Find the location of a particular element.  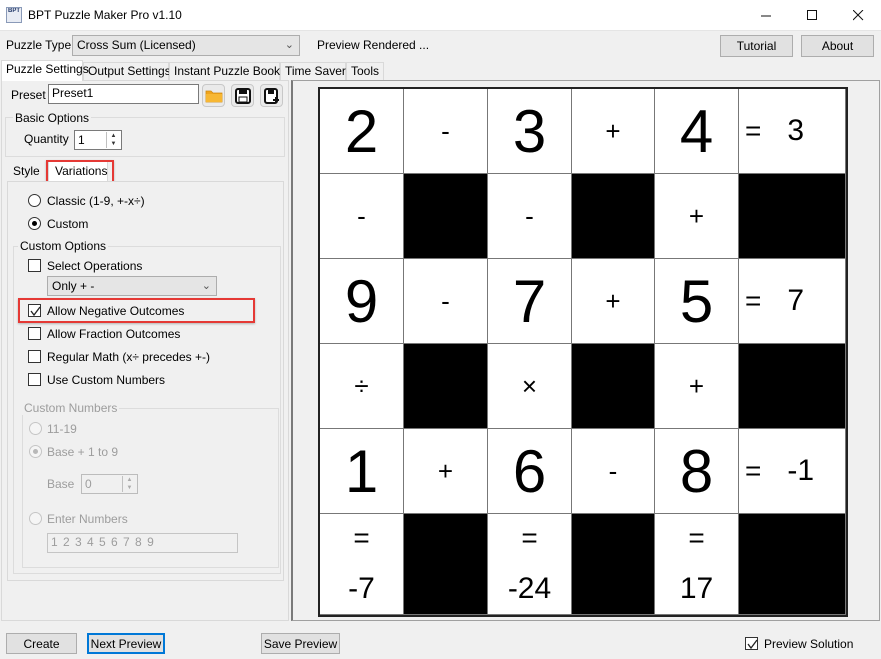

number-cell: 1 is located at coordinates (362, 471).